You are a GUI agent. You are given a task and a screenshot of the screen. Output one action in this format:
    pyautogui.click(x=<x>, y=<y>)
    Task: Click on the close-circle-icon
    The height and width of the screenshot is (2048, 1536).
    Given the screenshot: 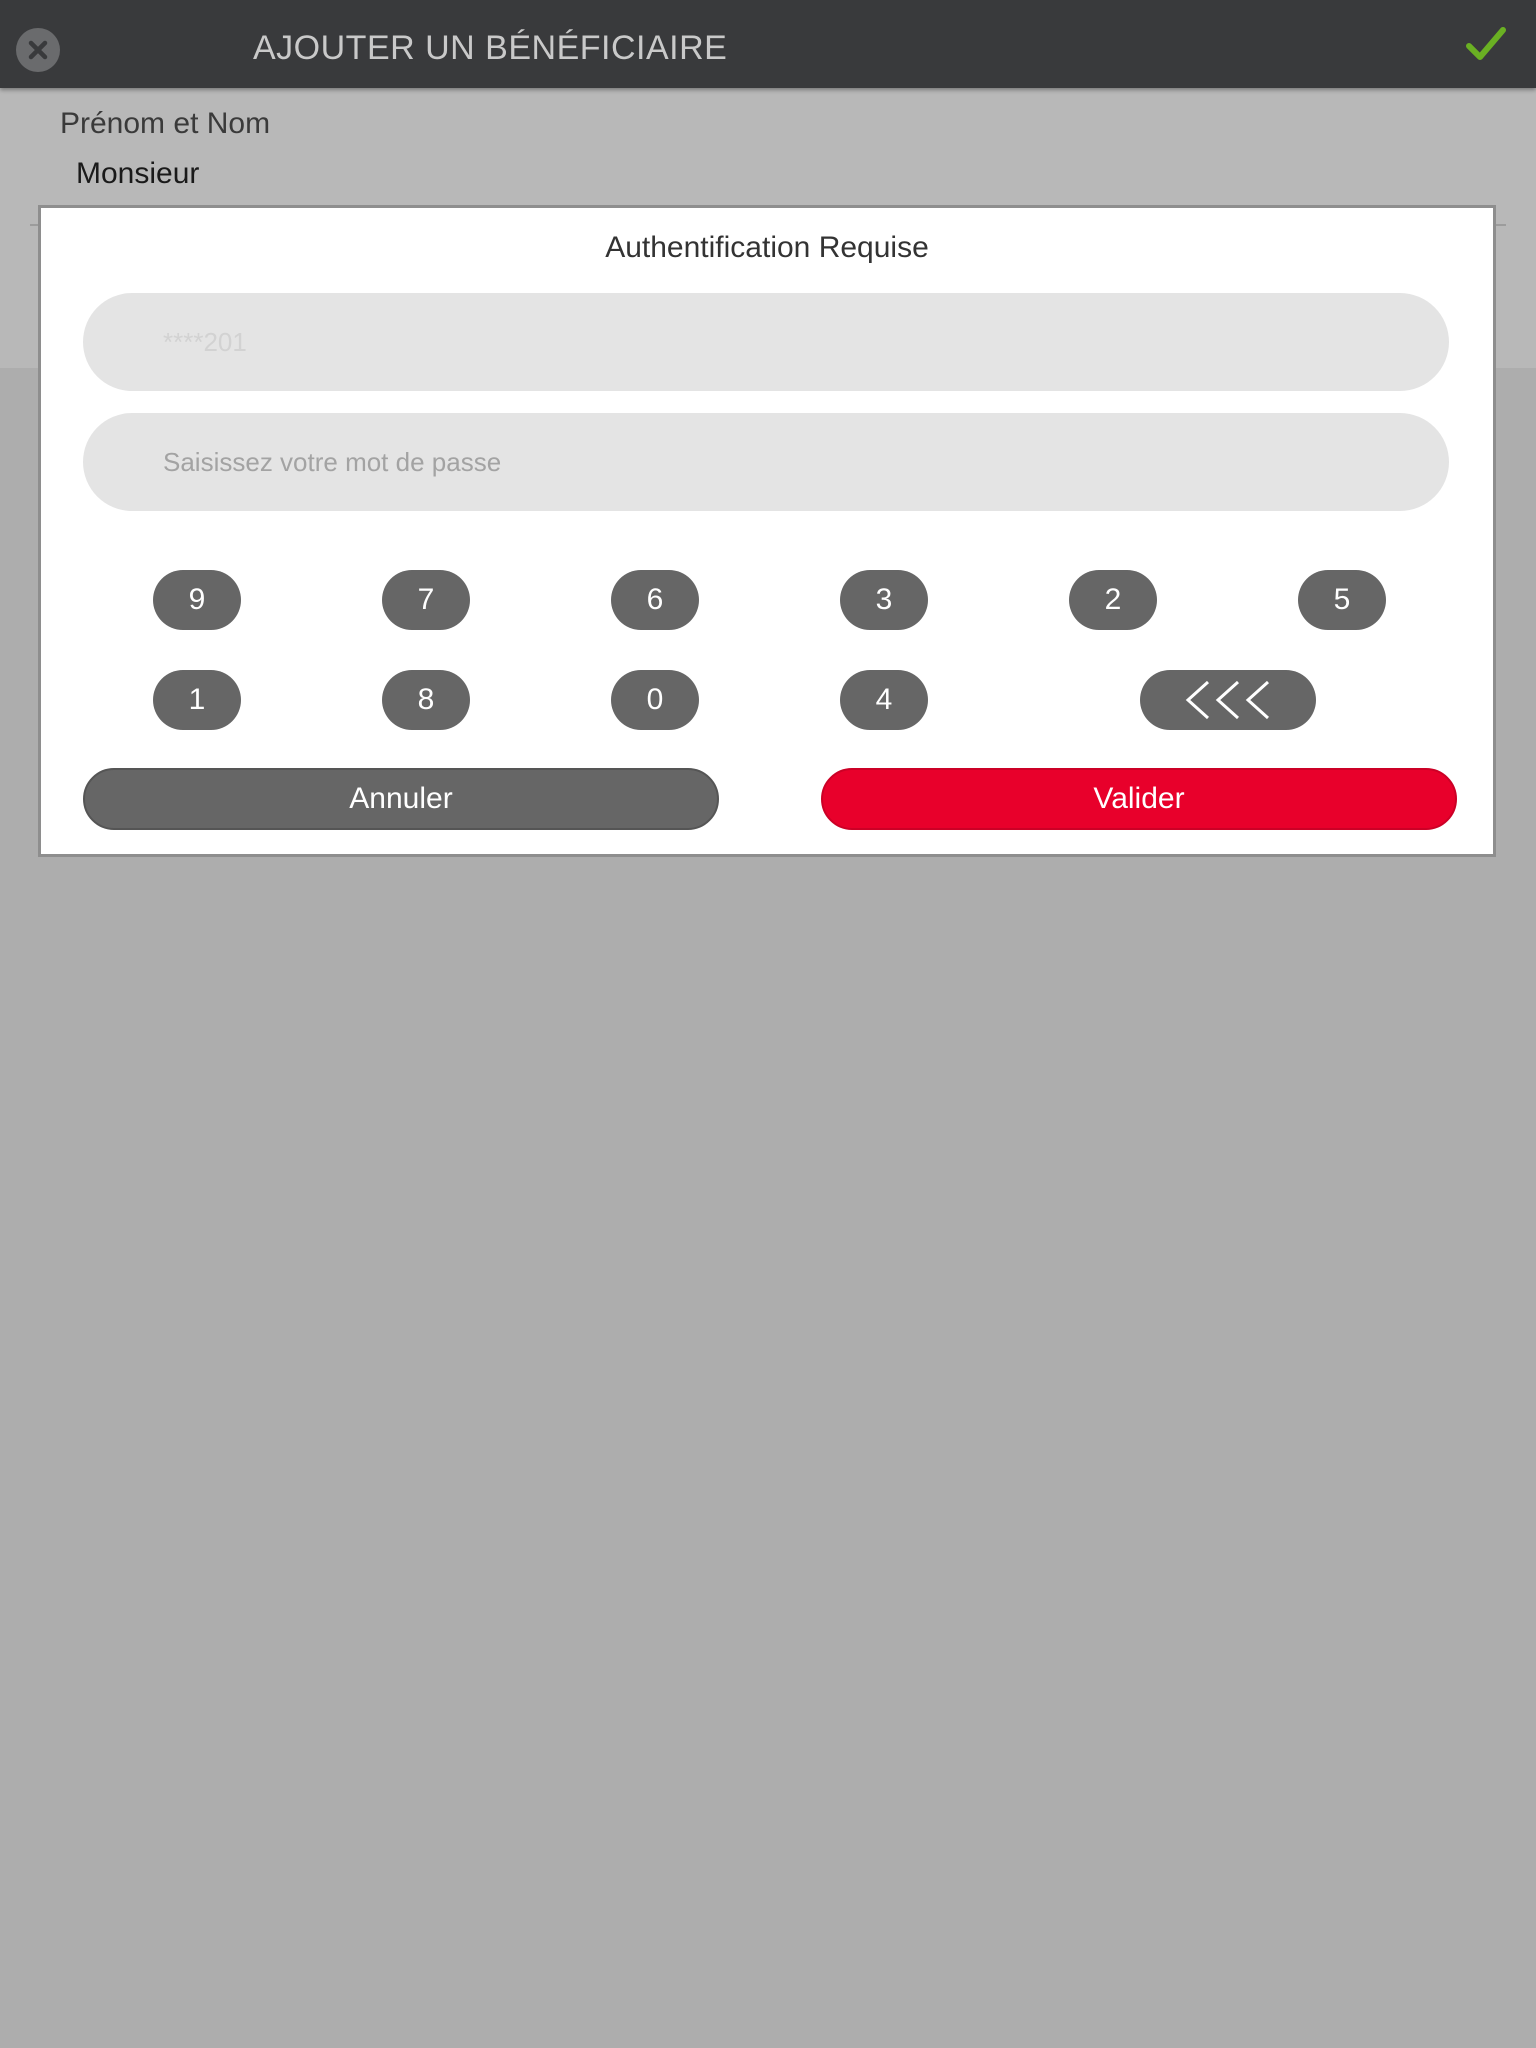 What is the action you would take?
    pyautogui.click(x=38, y=50)
    